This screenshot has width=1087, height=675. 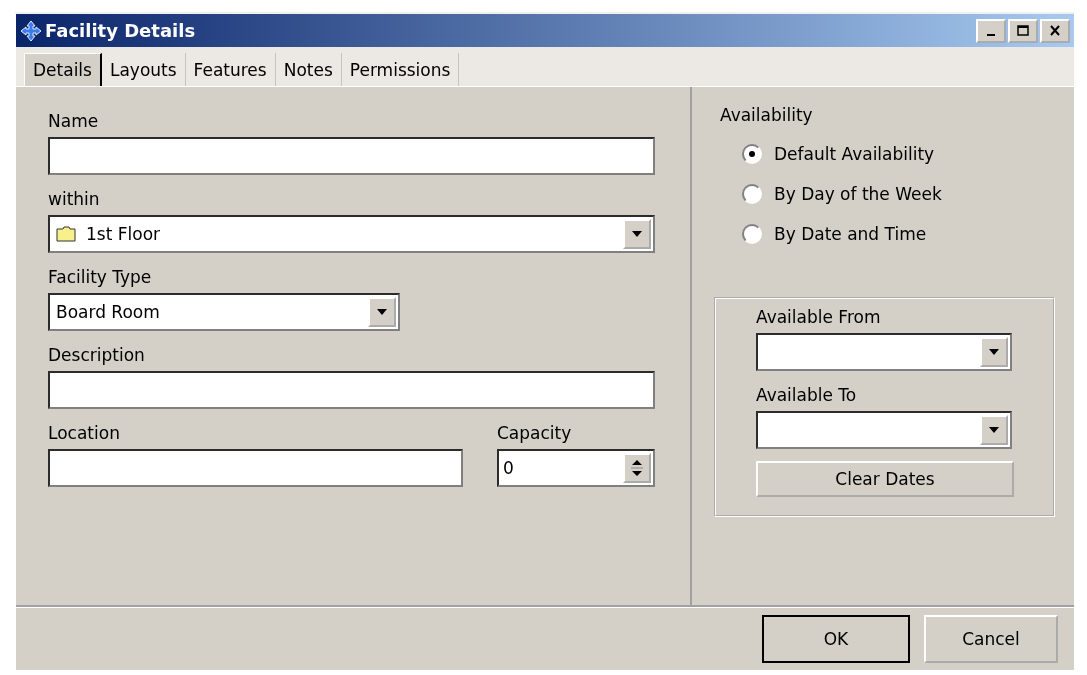 I want to click on minimize-icon, so click(x=991, y=34).